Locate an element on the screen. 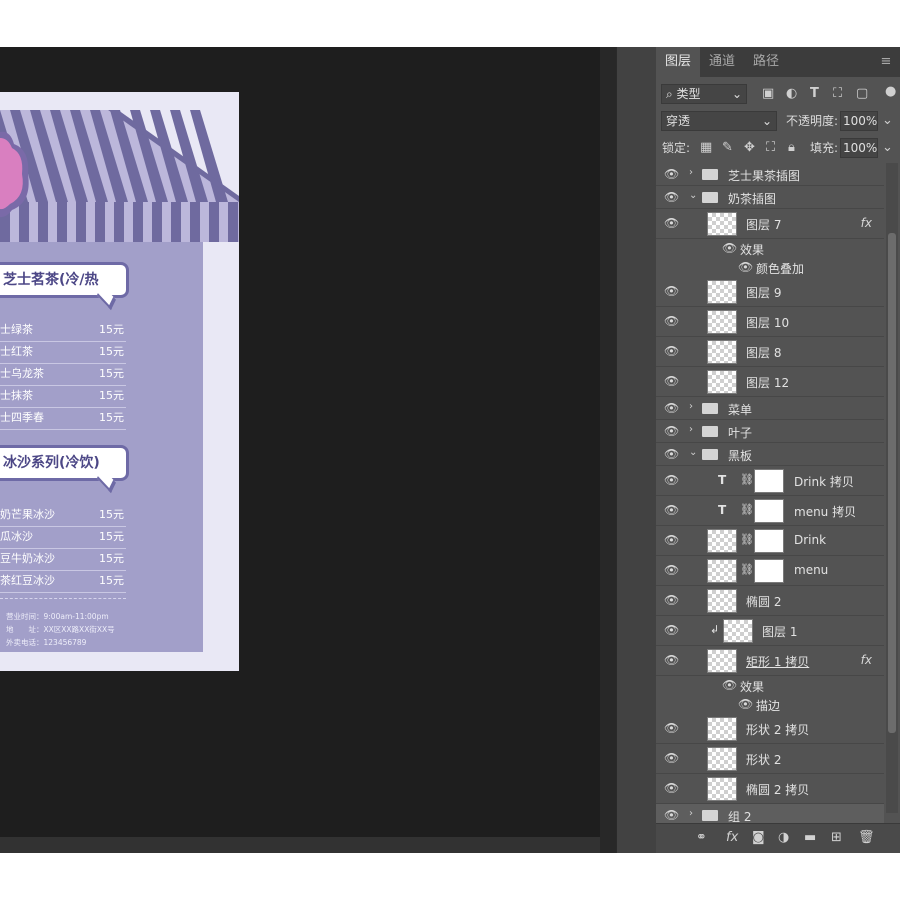 The image size is (900, 900). lock-transparency-icon: ▦ is located at coordinates (706, 148).